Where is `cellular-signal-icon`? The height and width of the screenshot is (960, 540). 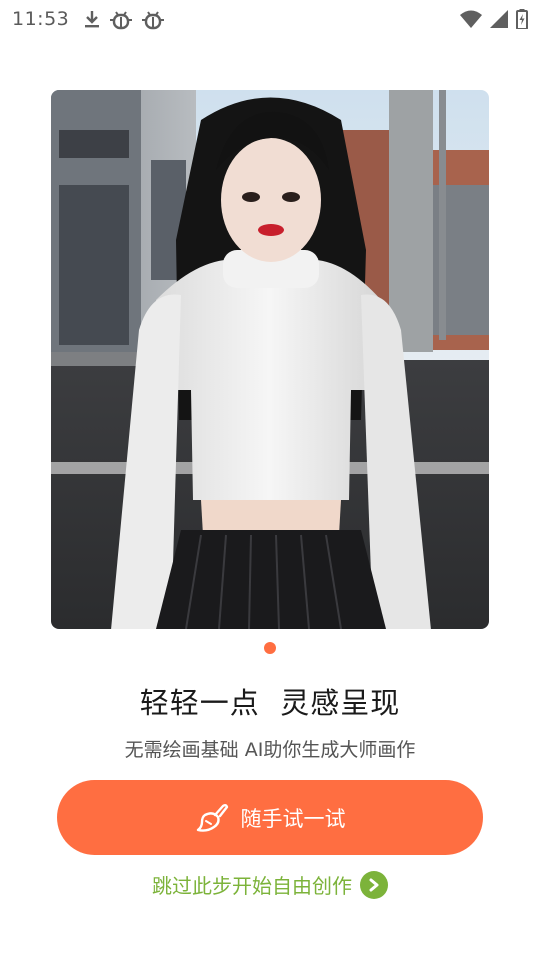
cellular-signal-icon is located at coordinates (499, 19).